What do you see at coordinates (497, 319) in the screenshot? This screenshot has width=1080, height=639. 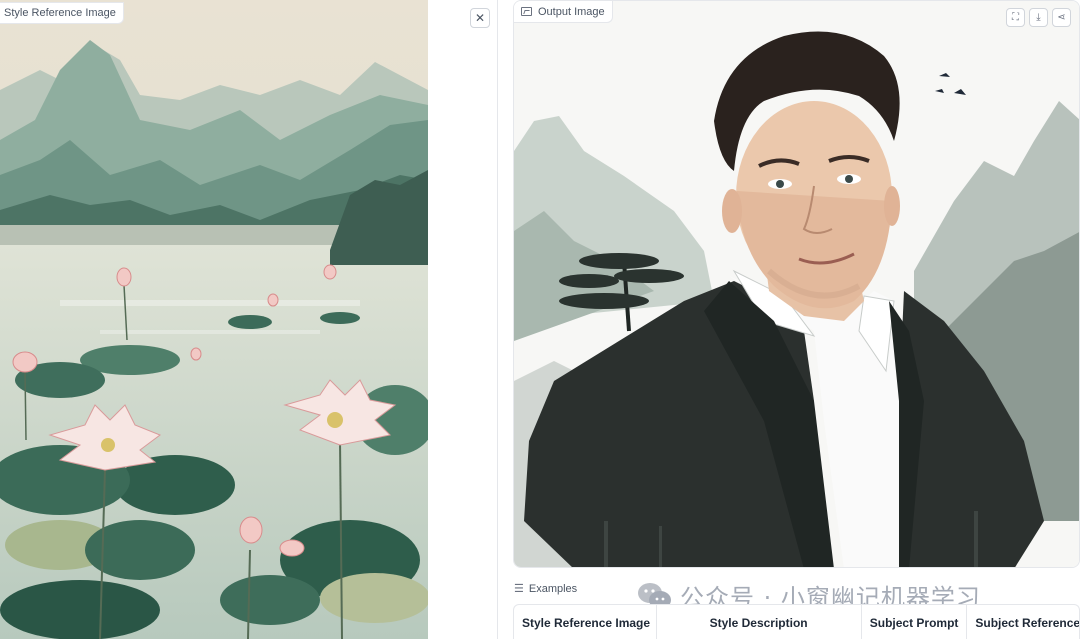 I see `panel-divider` at bounding box center [497, 319].